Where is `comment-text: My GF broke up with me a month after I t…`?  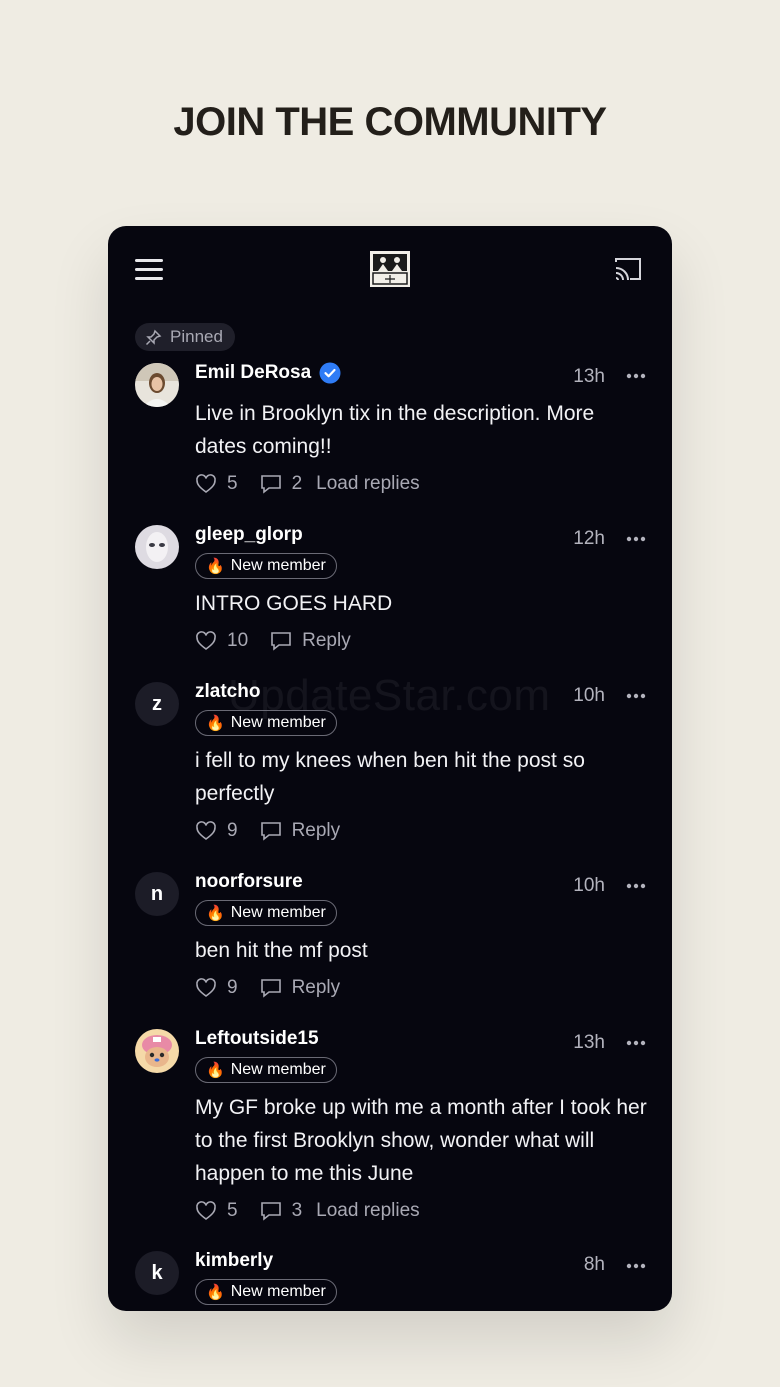
comment-text: My GF broke up with me a month after I t… is located at coordinates (421, 1140).